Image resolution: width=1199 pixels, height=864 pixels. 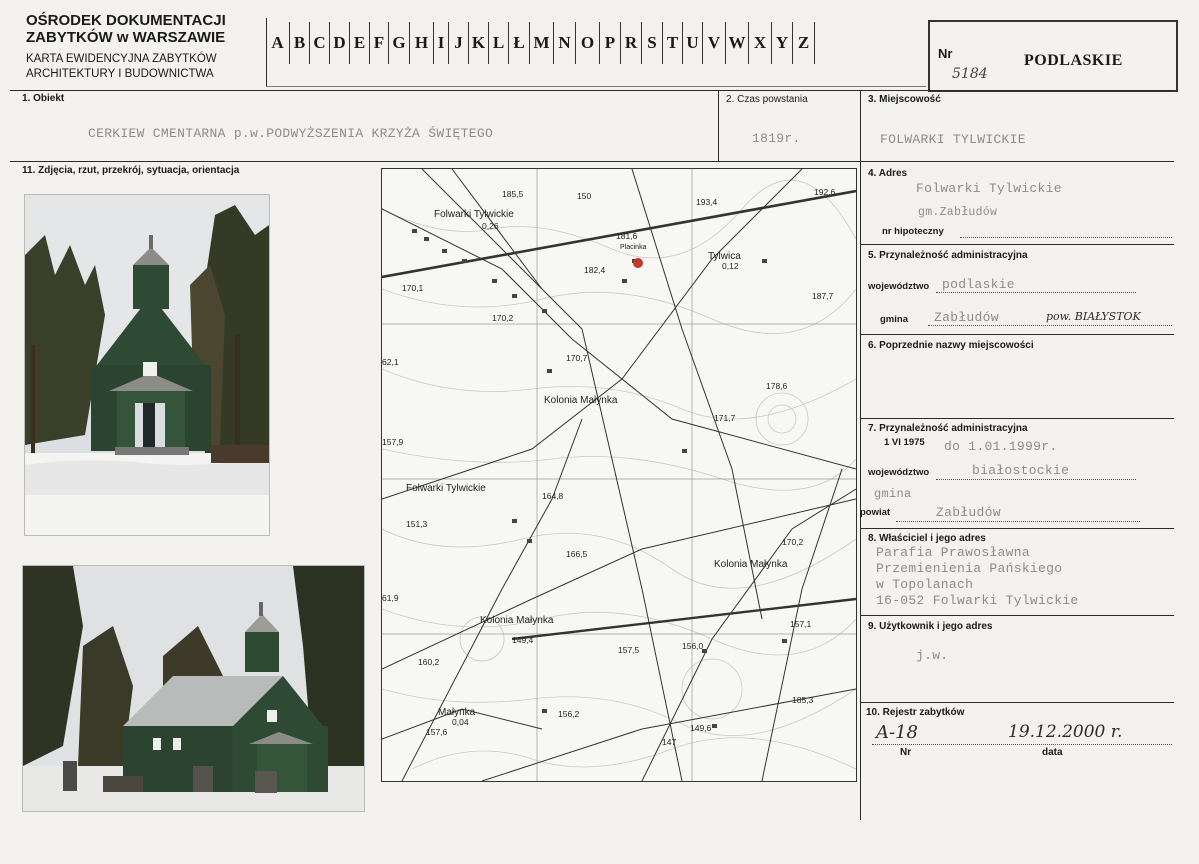 I want to click on map-label: 170,7, so click(x=577, y=358).